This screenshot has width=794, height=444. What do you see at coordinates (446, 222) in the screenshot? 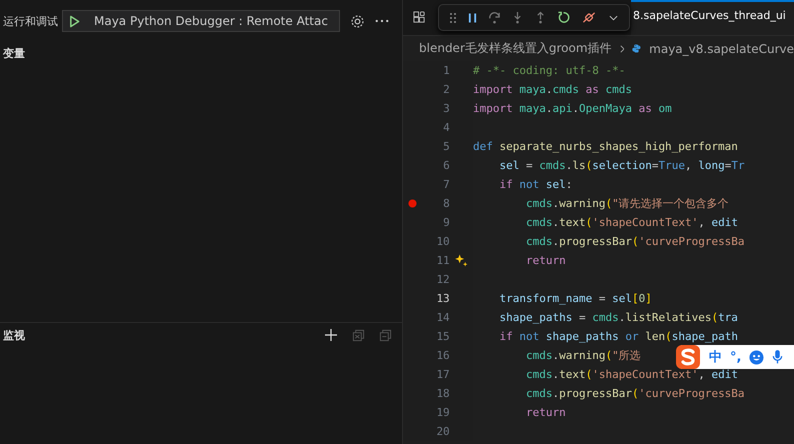
I see `line-number: 9` at bounding box center [446, 222].